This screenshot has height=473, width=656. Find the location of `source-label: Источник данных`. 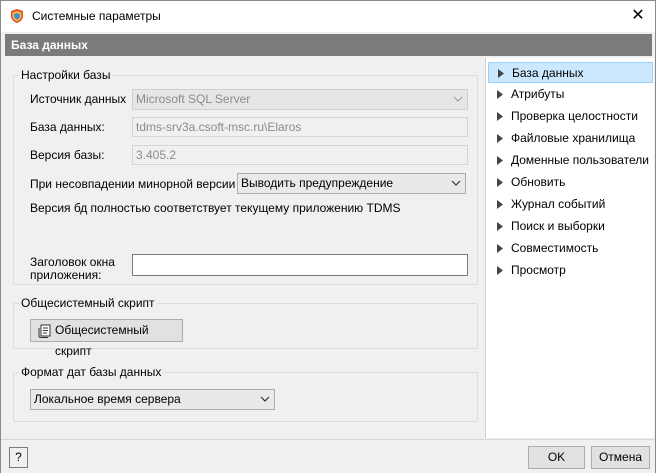

source-label: Источник данных is located at coordinates (78, 99).